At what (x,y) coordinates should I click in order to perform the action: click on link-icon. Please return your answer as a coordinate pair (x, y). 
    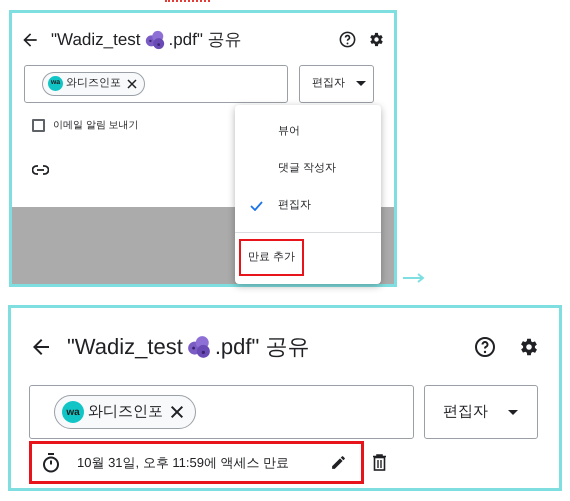
    Looking at the image, I should click on (40, 169).